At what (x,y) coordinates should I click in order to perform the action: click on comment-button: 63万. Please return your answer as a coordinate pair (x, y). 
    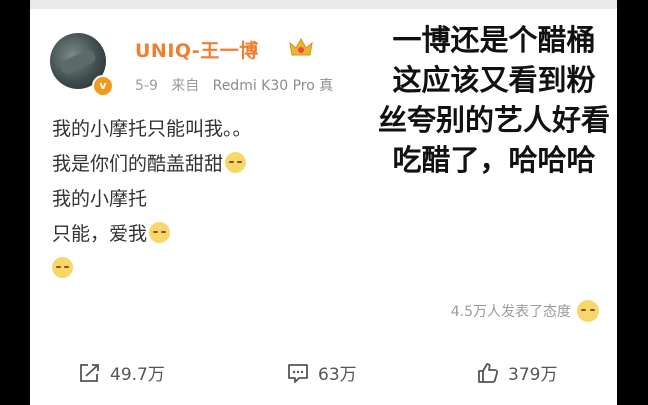
    Looking at the image, I should click on (321, 372).